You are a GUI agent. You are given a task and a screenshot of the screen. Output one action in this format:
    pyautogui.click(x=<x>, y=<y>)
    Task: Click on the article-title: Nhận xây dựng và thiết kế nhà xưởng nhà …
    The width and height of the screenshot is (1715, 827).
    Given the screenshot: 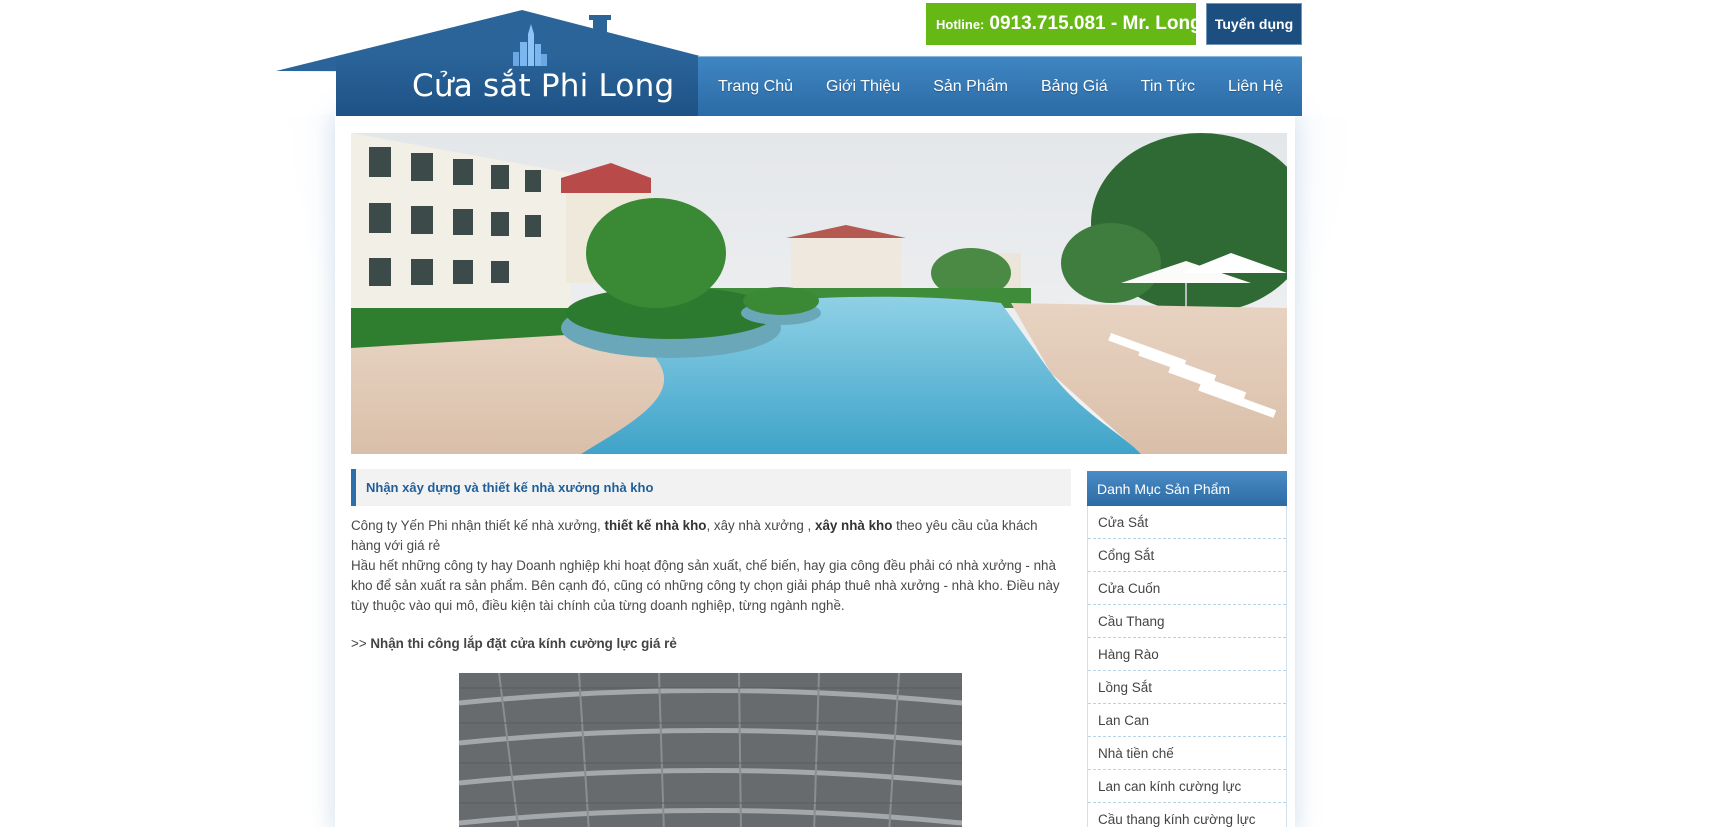 What is the action you would take?
    pyautogui.click(x=711, y=487)
    